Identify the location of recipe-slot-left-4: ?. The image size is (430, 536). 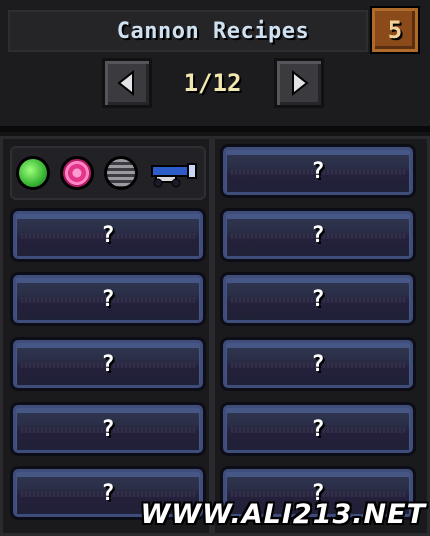
(108, 429).